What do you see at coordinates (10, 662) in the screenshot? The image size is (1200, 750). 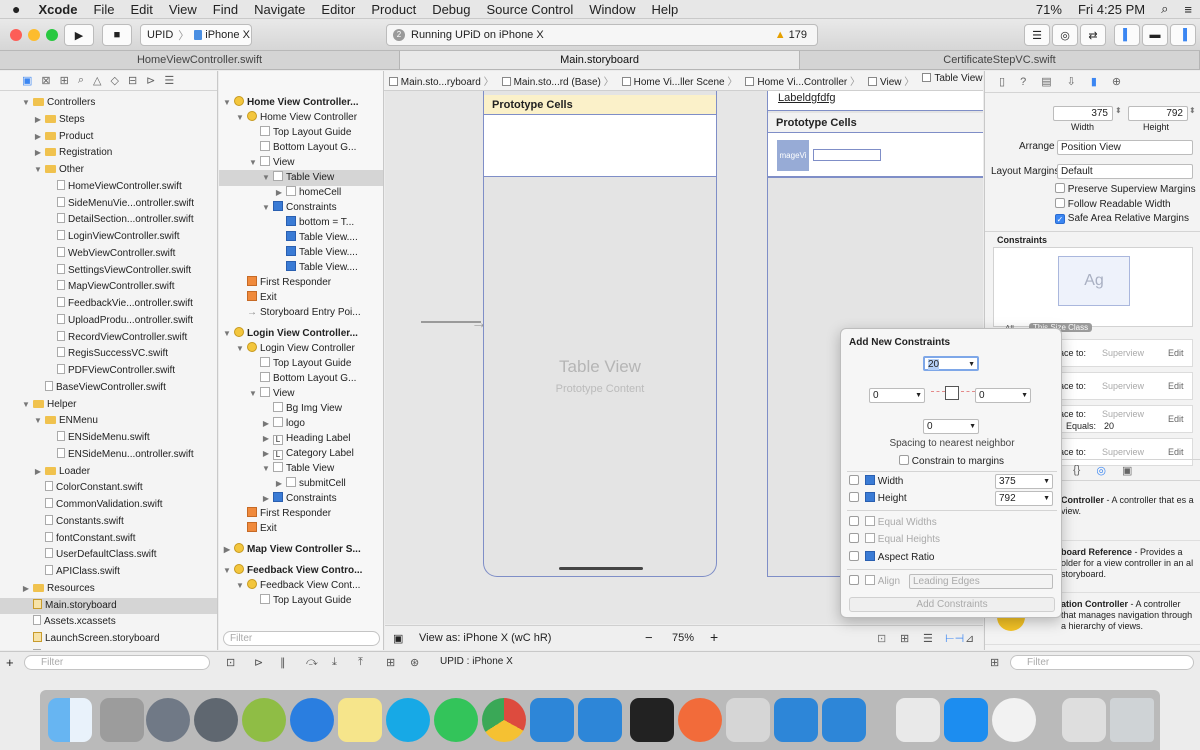 I see `add-file-icon: +` at bounding box center [10, 662].